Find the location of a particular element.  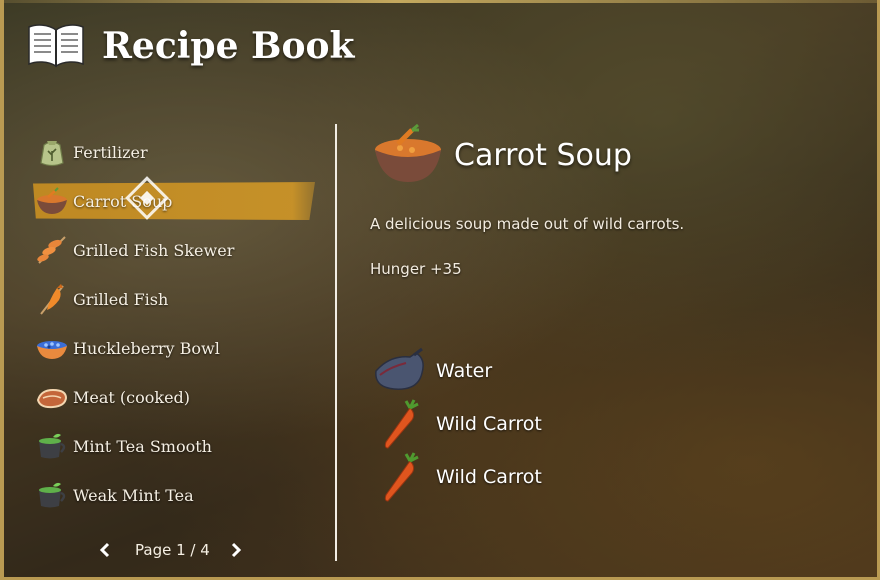

recipe-item-carrot-soup: Carrot Soup is located at coordinates (174, 201).